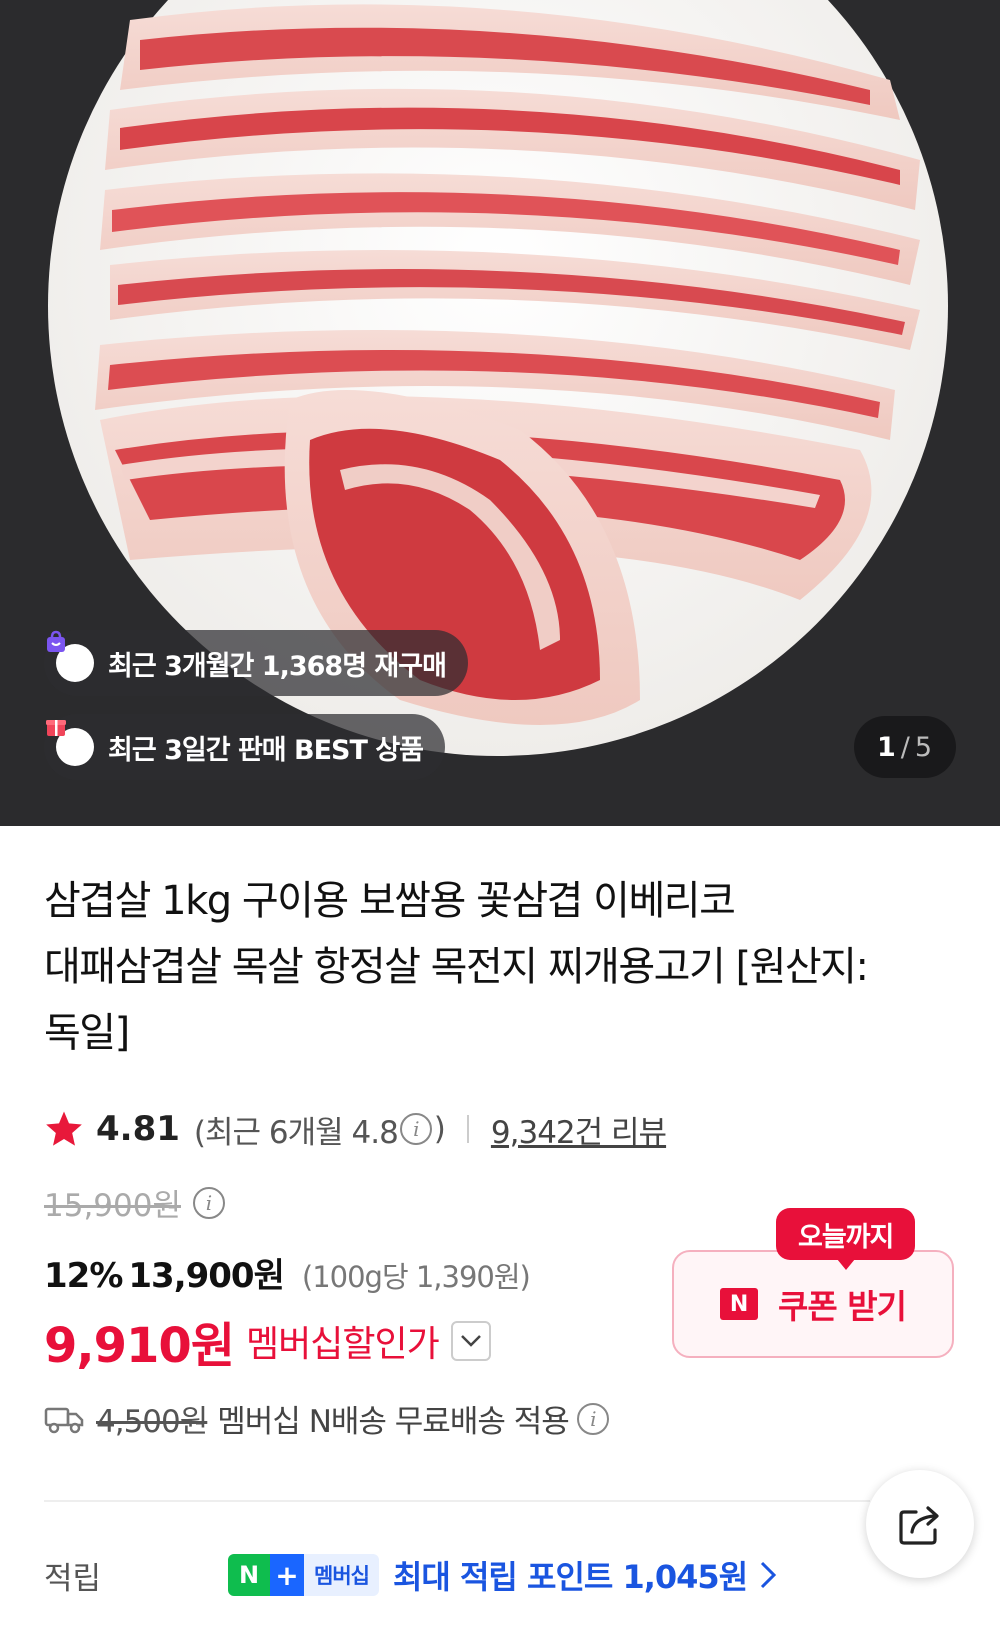 This screenshot has width=1000, height=1628. What do you see at coordinates (152, 1422) in the screenshot?
I see `original-shipping-fee: 4,500원` at bounding box center [152, 1422].